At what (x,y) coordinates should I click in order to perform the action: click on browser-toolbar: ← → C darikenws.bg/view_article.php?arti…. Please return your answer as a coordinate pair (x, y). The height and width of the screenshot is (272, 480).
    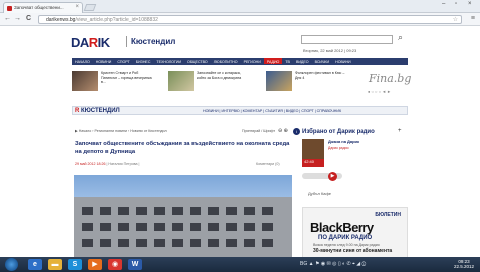
    Looking at the image, I should click on (240, 19).